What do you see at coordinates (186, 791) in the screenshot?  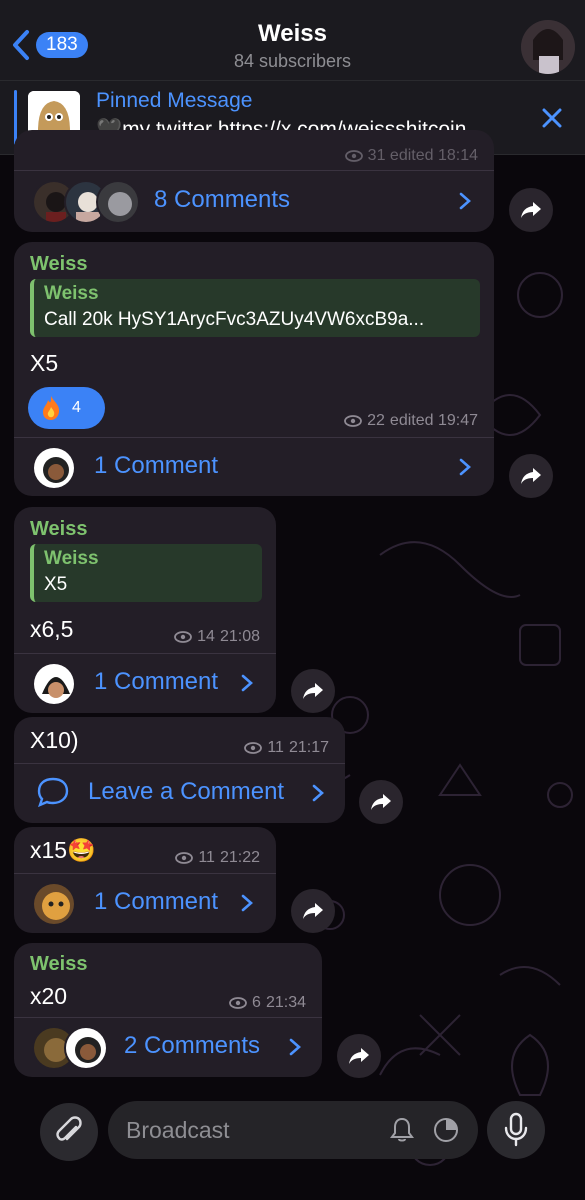 I see `comments-label: Leave a Comment` at bounding box center [186, 791].